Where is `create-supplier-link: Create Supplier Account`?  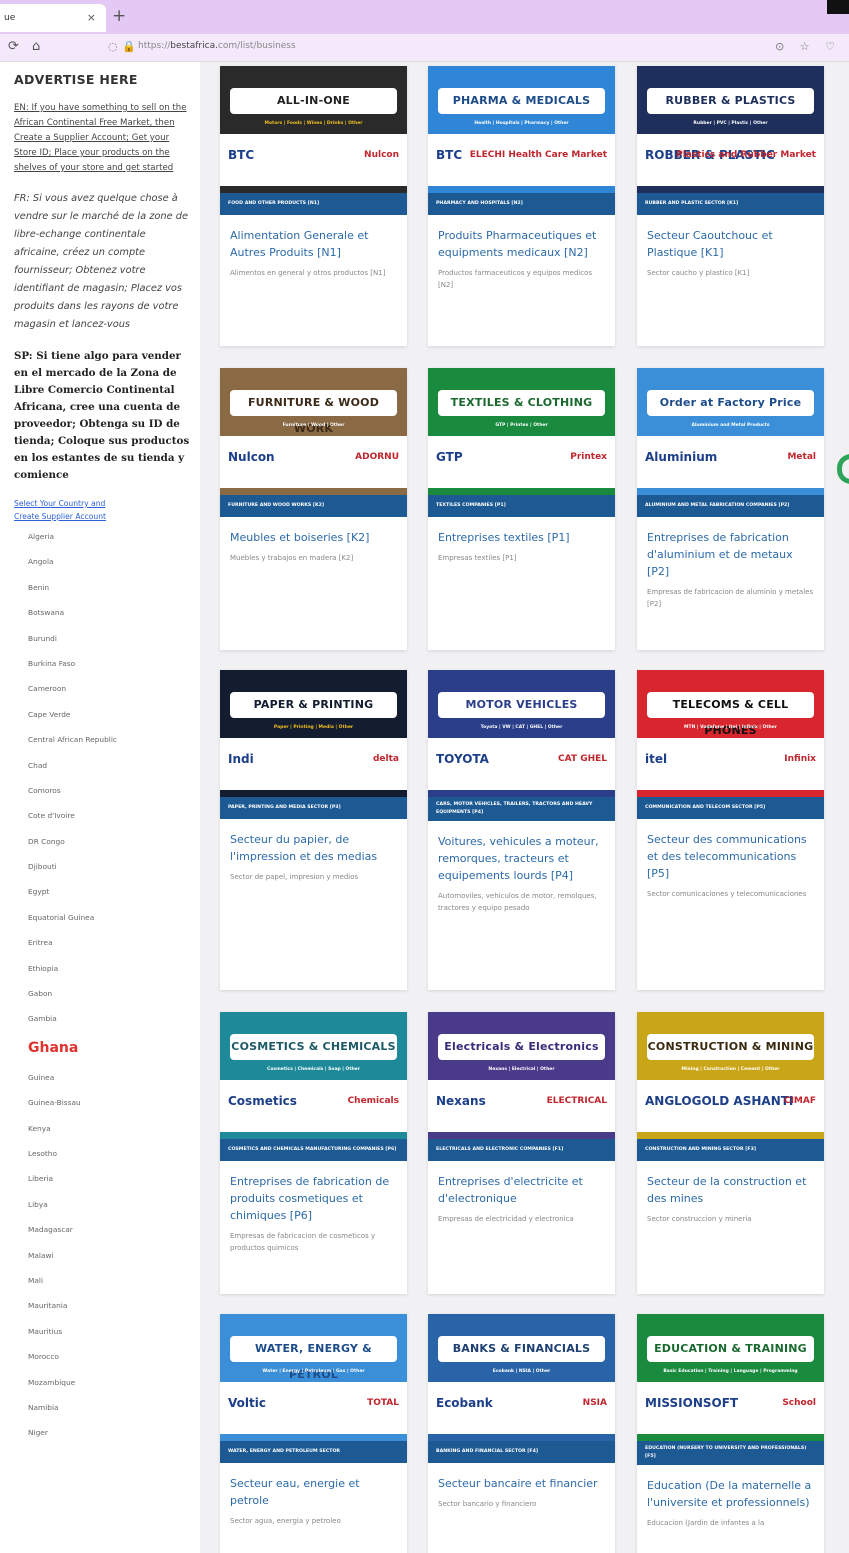
create-supplier-link: Create Supplier Account is located at coordinates (102, 516).